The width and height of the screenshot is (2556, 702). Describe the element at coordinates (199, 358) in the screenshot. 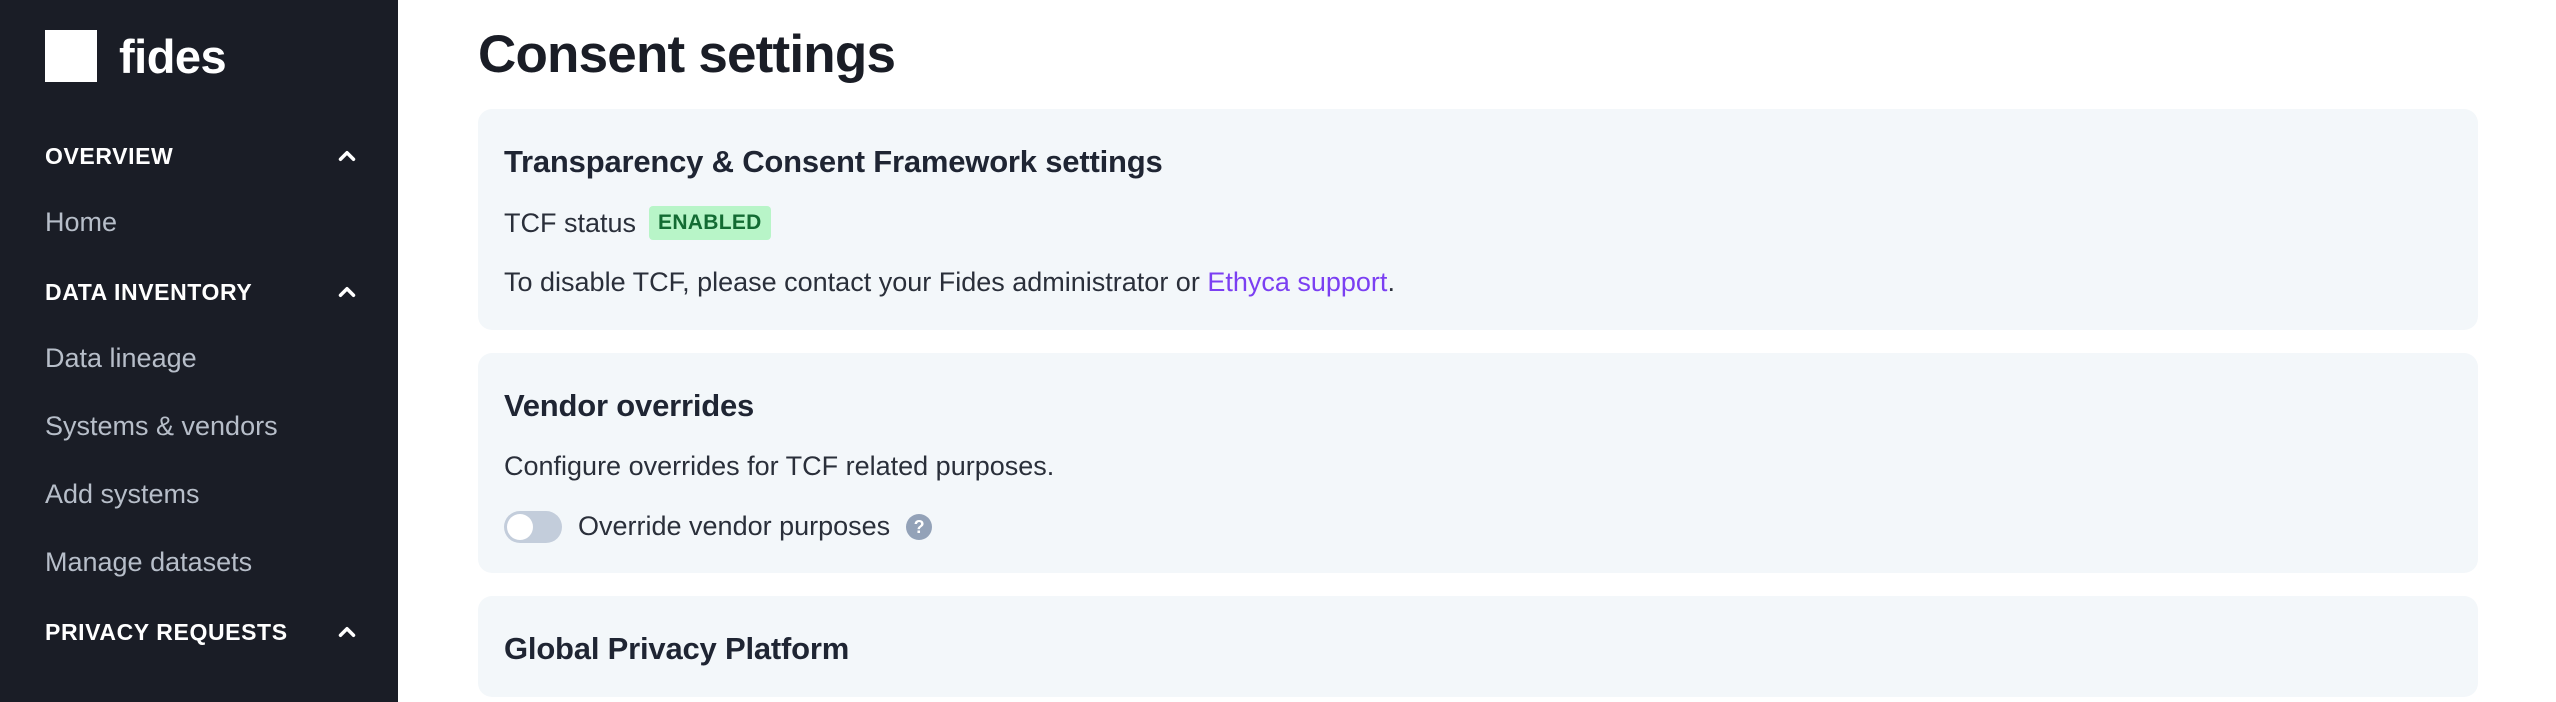

I see `sidebar-item-data-lineage: Data lineage` at that location.